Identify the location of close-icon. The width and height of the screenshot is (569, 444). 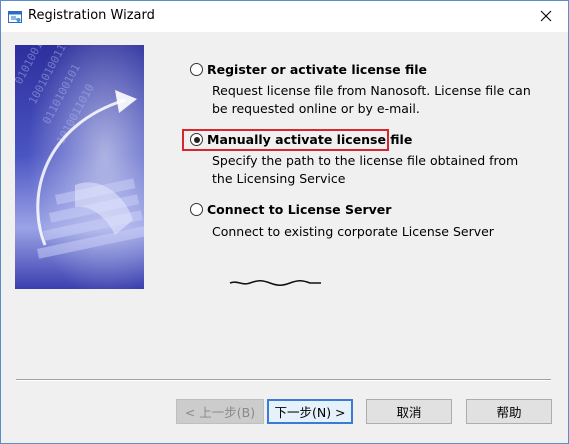
(546, 16).